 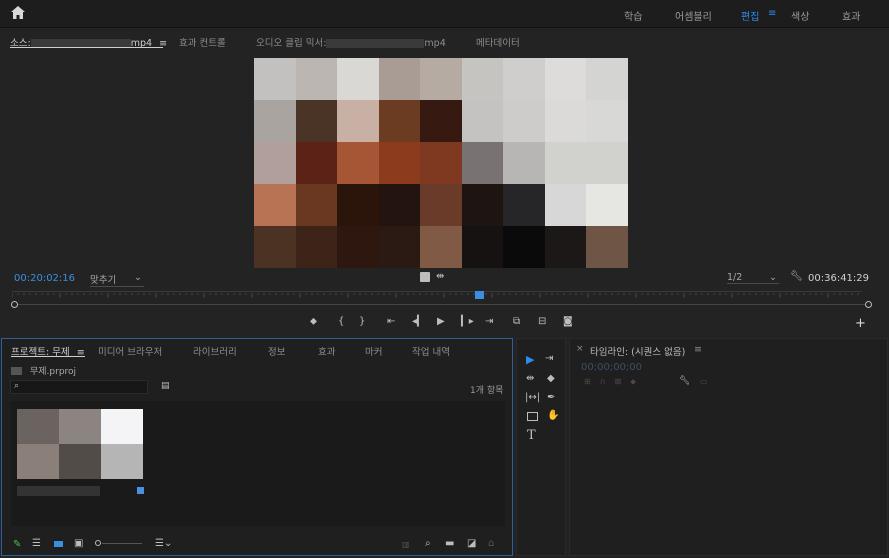 I want to click on workspace-tab-assembly: 어셈블리, so click(x=693, y=15).